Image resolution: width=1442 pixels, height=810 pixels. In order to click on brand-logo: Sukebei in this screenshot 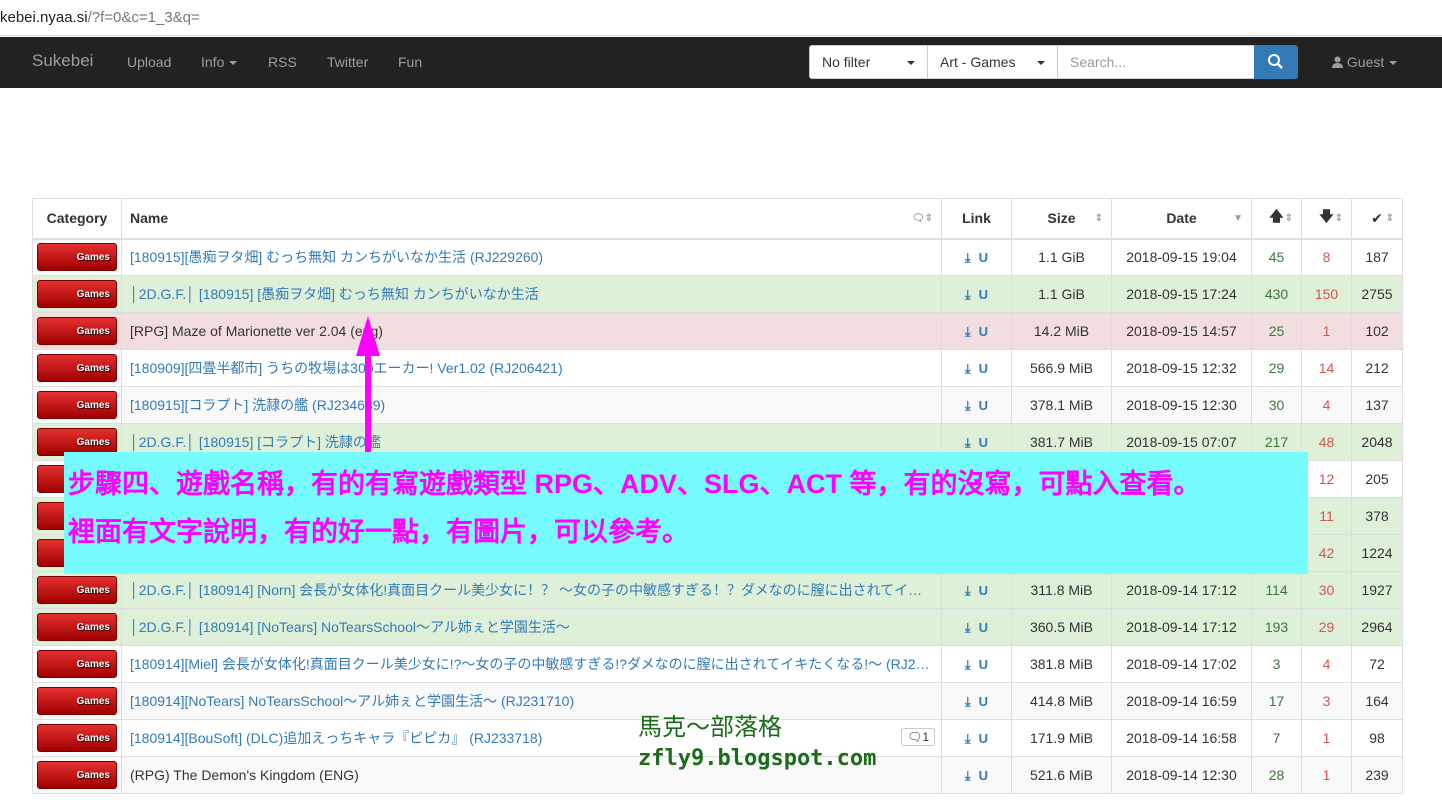, I will do `click(62, 61)`.